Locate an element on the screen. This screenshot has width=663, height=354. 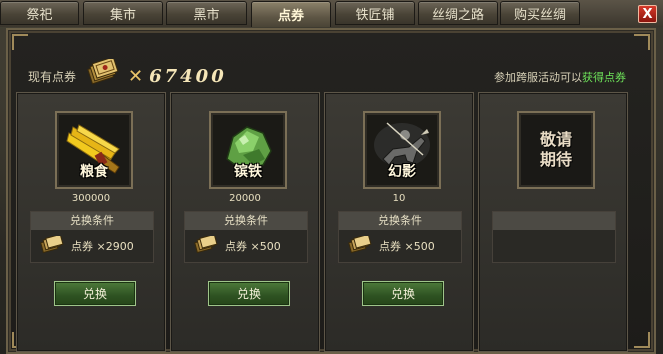
exchange-conditions: 兑换条件 点券 ×2900 is located at coordinates (92, 237).